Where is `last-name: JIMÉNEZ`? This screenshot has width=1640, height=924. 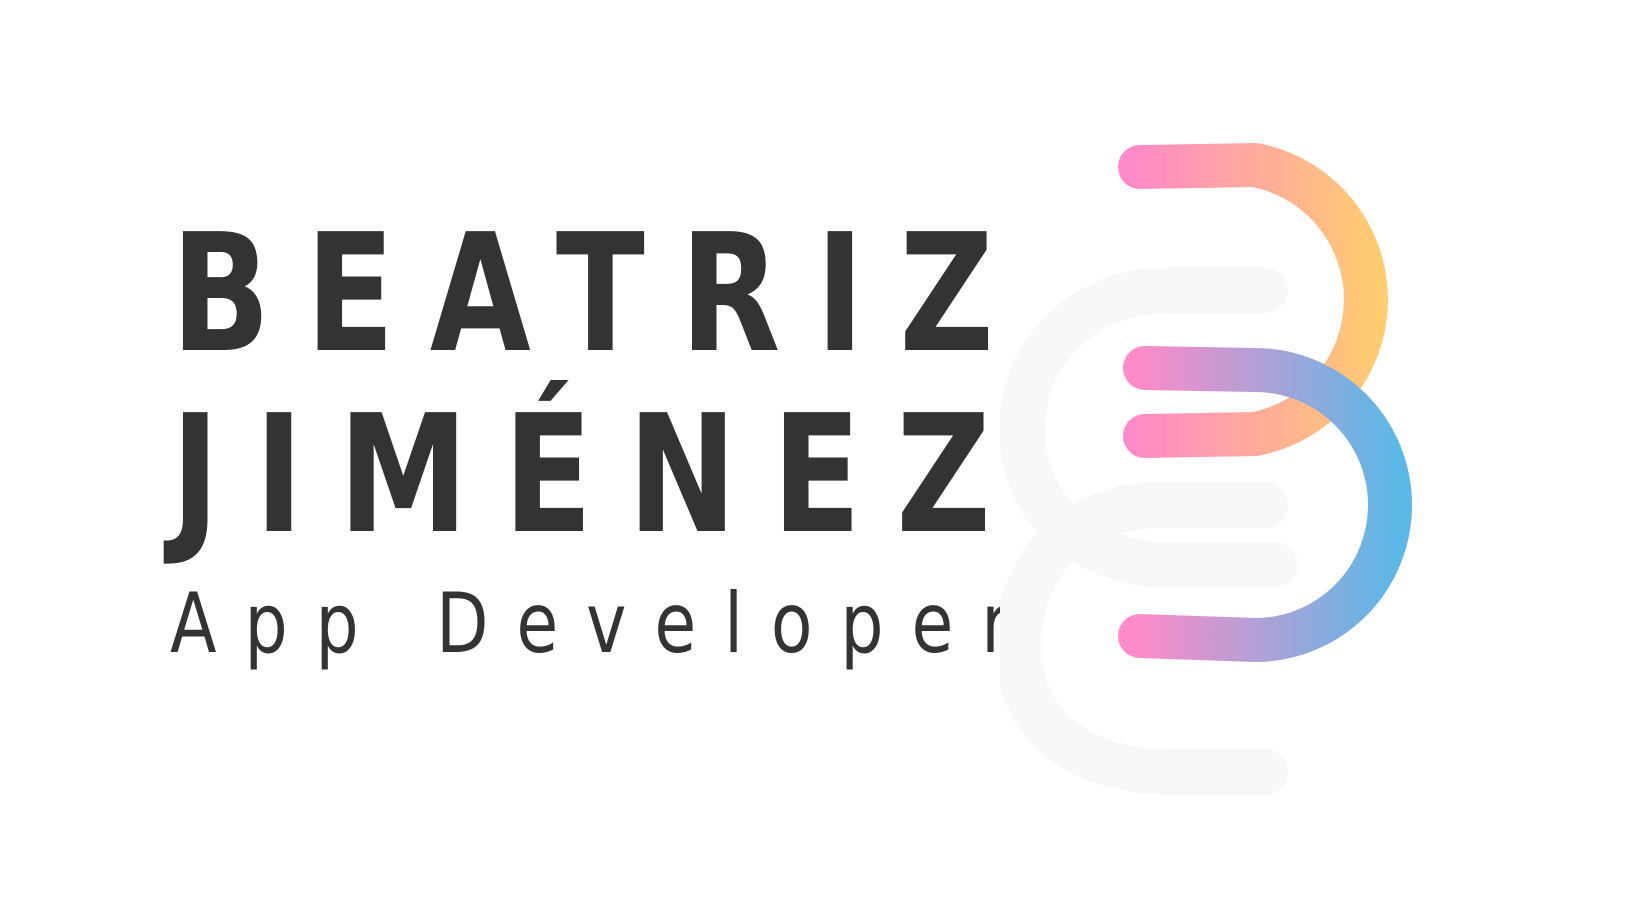 last-name: JIMÉNEZ is located at coordinates (599, 475).